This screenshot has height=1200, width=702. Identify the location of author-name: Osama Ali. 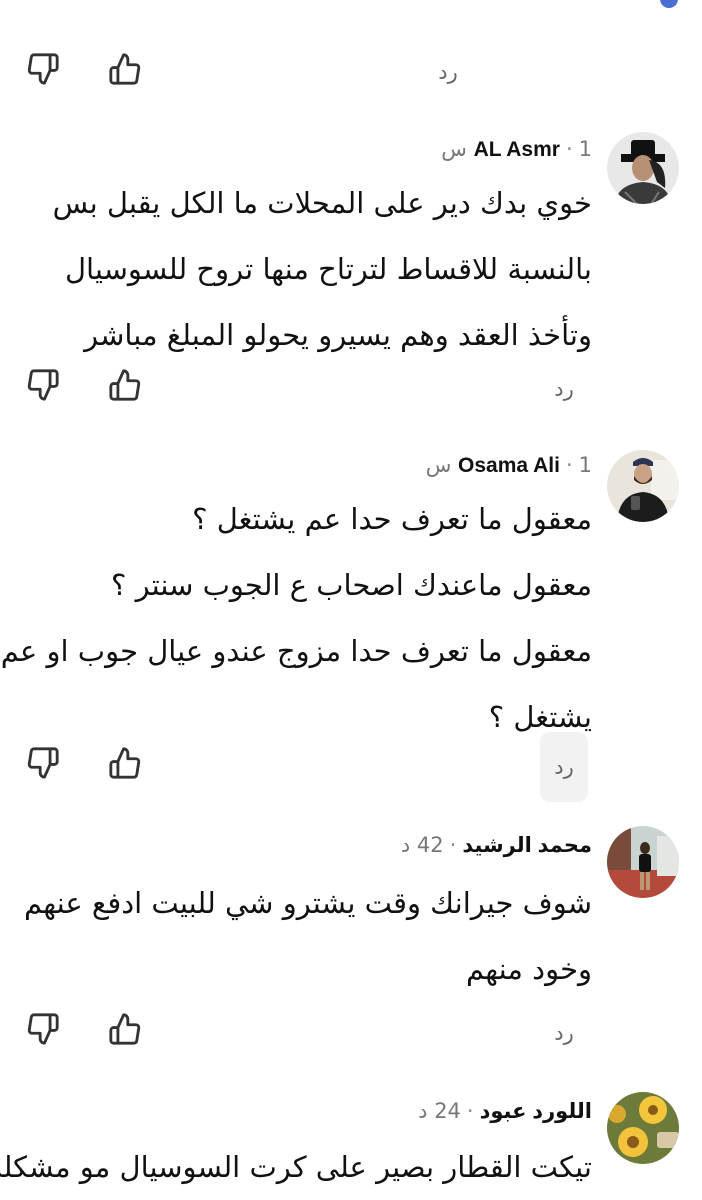
(509, 465).